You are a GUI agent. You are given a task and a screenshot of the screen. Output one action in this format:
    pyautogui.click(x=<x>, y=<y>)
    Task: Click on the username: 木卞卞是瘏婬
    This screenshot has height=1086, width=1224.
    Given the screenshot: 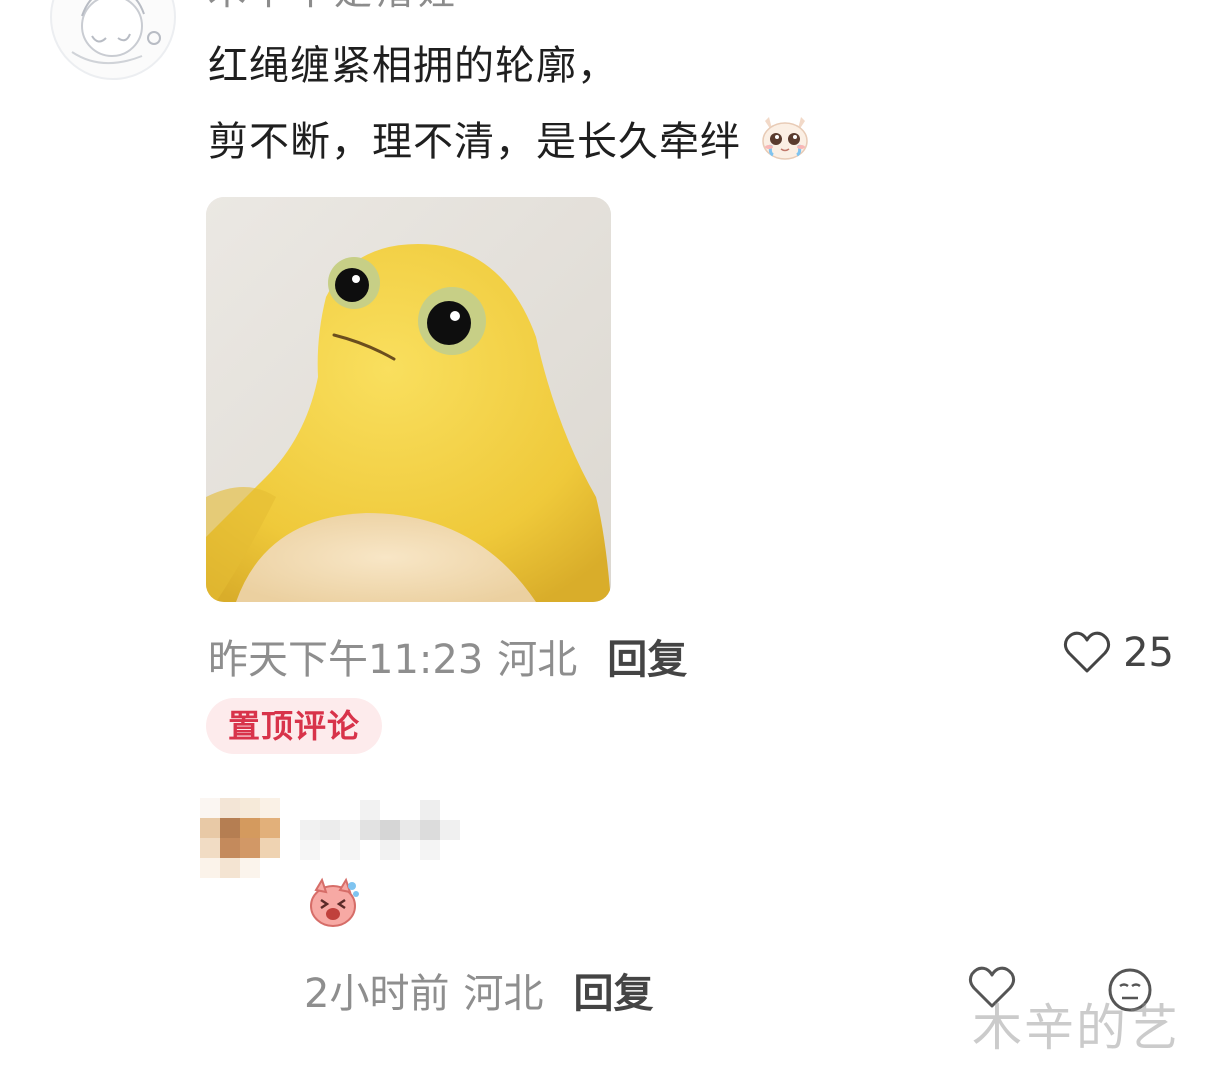 What is the action you would take?
    pyautogui.click(x=334, y=6)
    